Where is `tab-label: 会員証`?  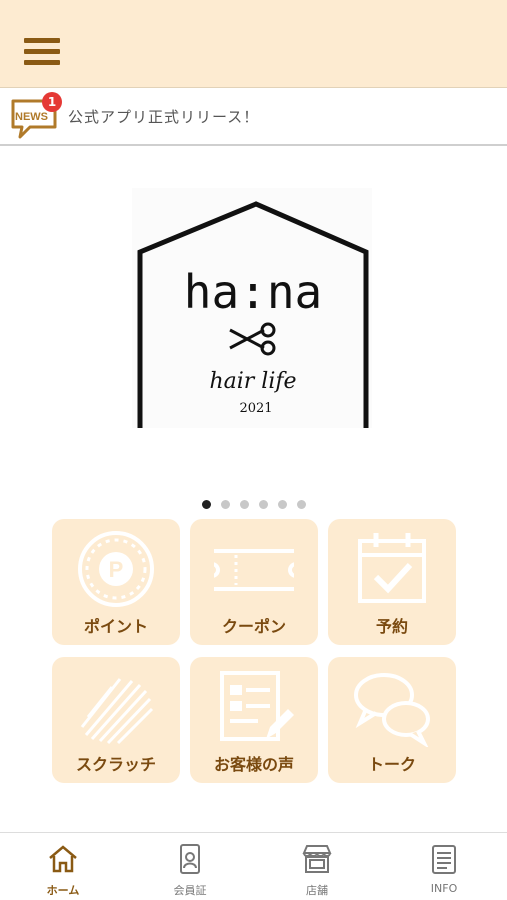 tab-label: 会員証 is located at coordinates (190, 890).